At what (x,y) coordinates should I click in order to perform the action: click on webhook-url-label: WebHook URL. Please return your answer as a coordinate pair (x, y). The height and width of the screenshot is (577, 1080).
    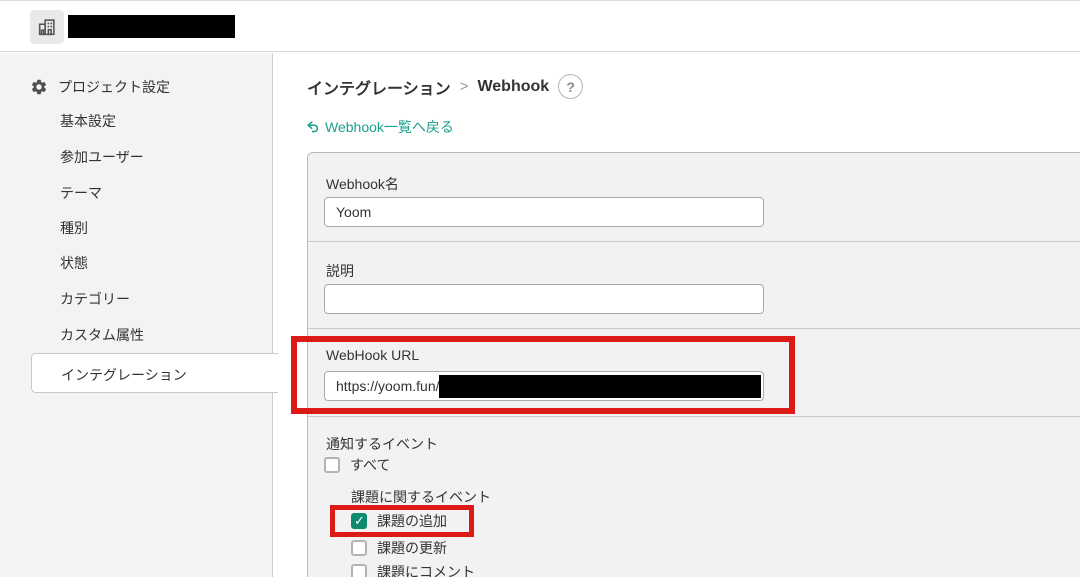
    Looking at the image, I should click on (373, 355).